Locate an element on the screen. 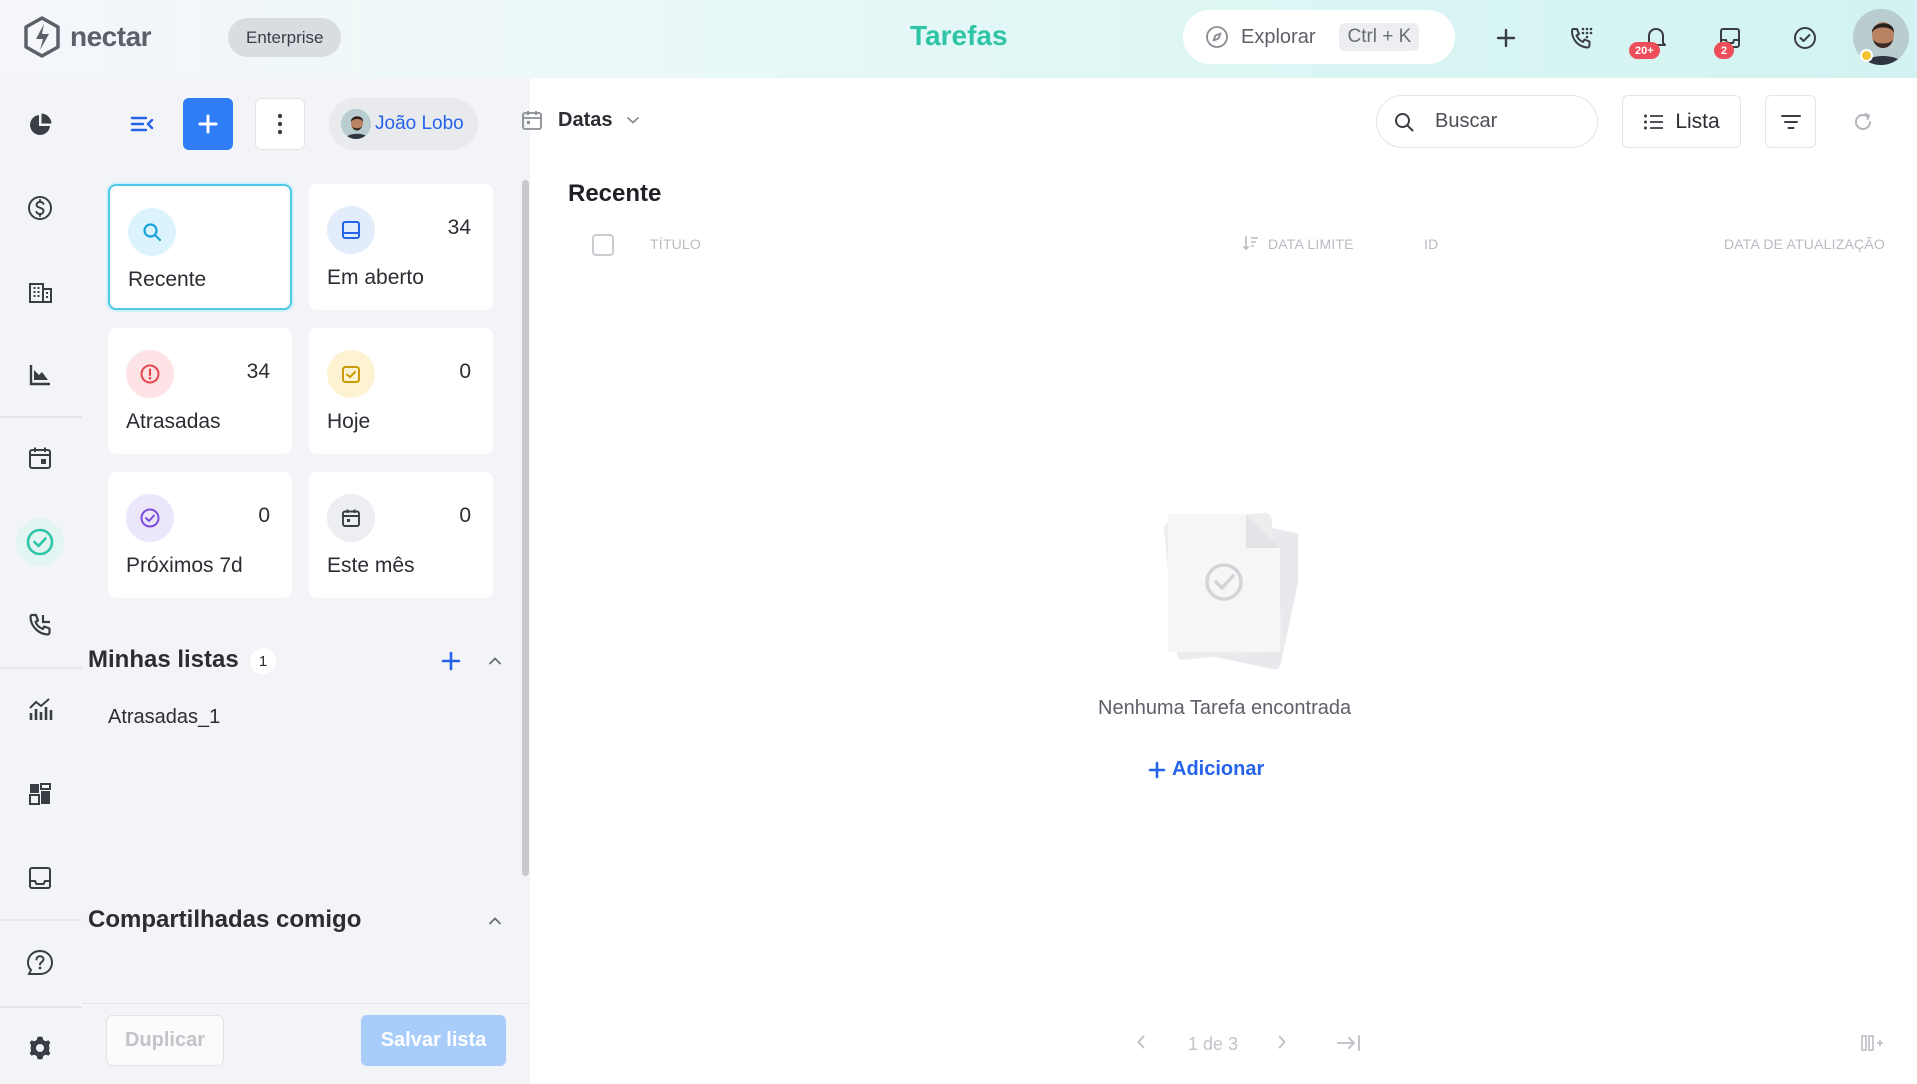  calendar-check-icon is located at coordinates (351, 374).